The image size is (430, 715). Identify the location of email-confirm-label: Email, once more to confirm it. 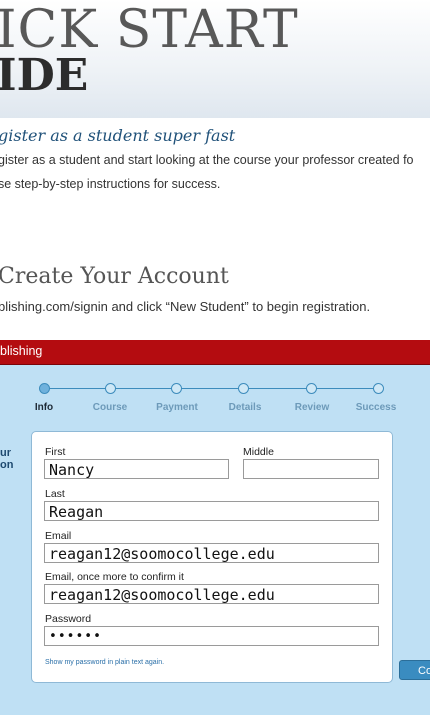
(114, 577).